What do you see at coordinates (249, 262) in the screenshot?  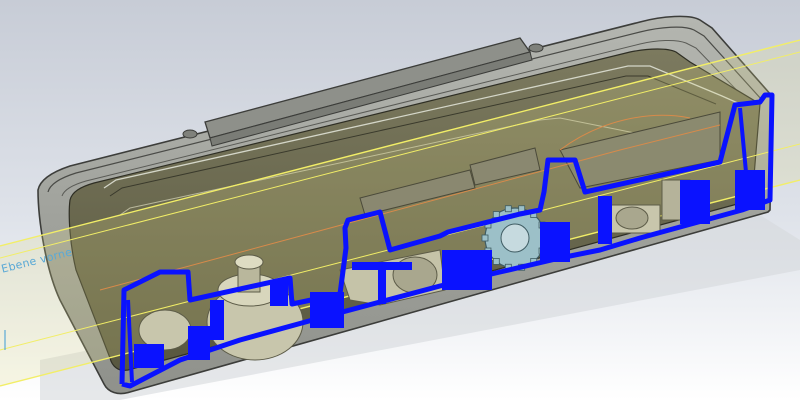 I see `bearing-post-cap` at bounding box center [249, 262].